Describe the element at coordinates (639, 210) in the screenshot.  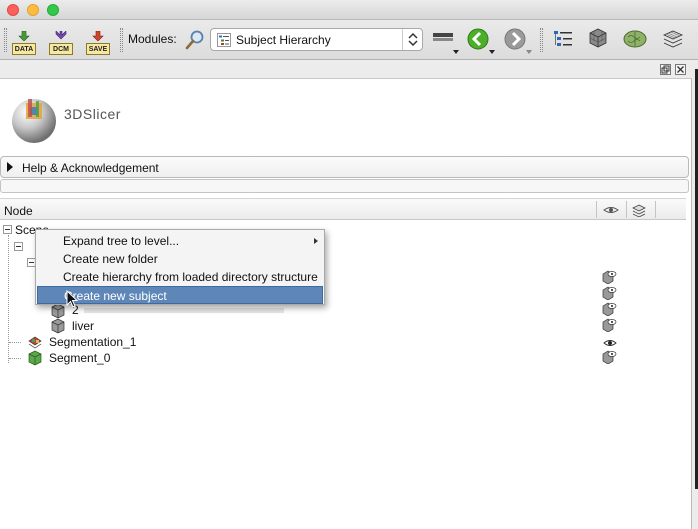
I see `transform-column-icon` at that location.